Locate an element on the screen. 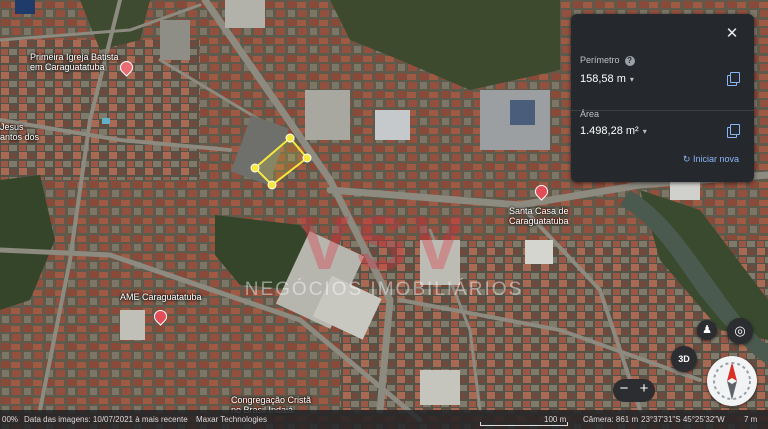  zoom-control: − + is located at coordinates (634, 390).